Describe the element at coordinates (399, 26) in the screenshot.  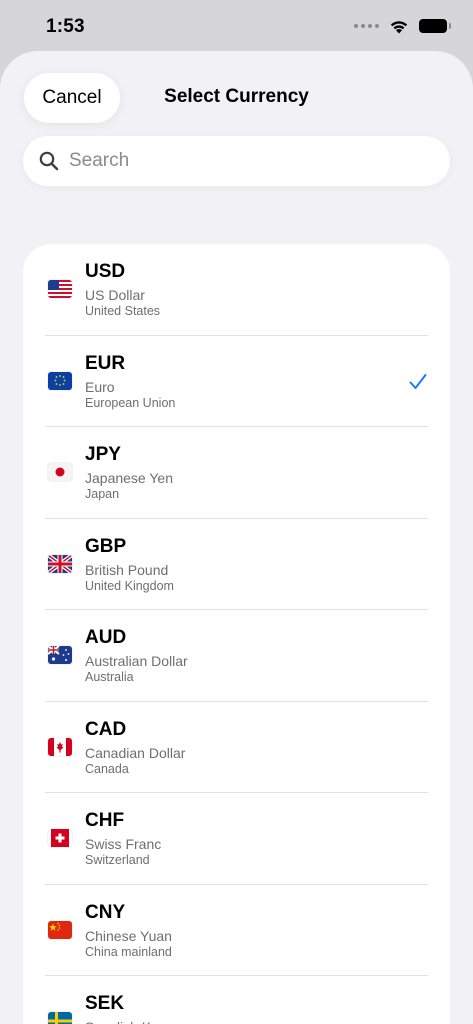
I see `wifi-icon` at that location.